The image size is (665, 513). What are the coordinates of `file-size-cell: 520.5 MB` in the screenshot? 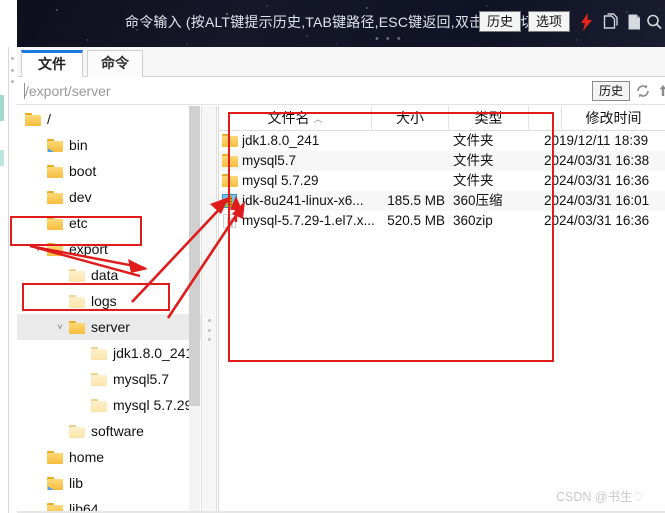 It's located at (416, 220).